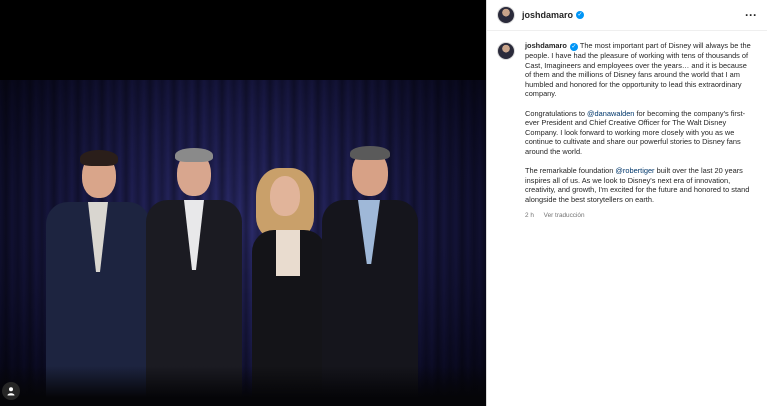 This screenshot has width=767, height=406. I want to click on caption-text-2a: Congratulations to, so click(556, 113).